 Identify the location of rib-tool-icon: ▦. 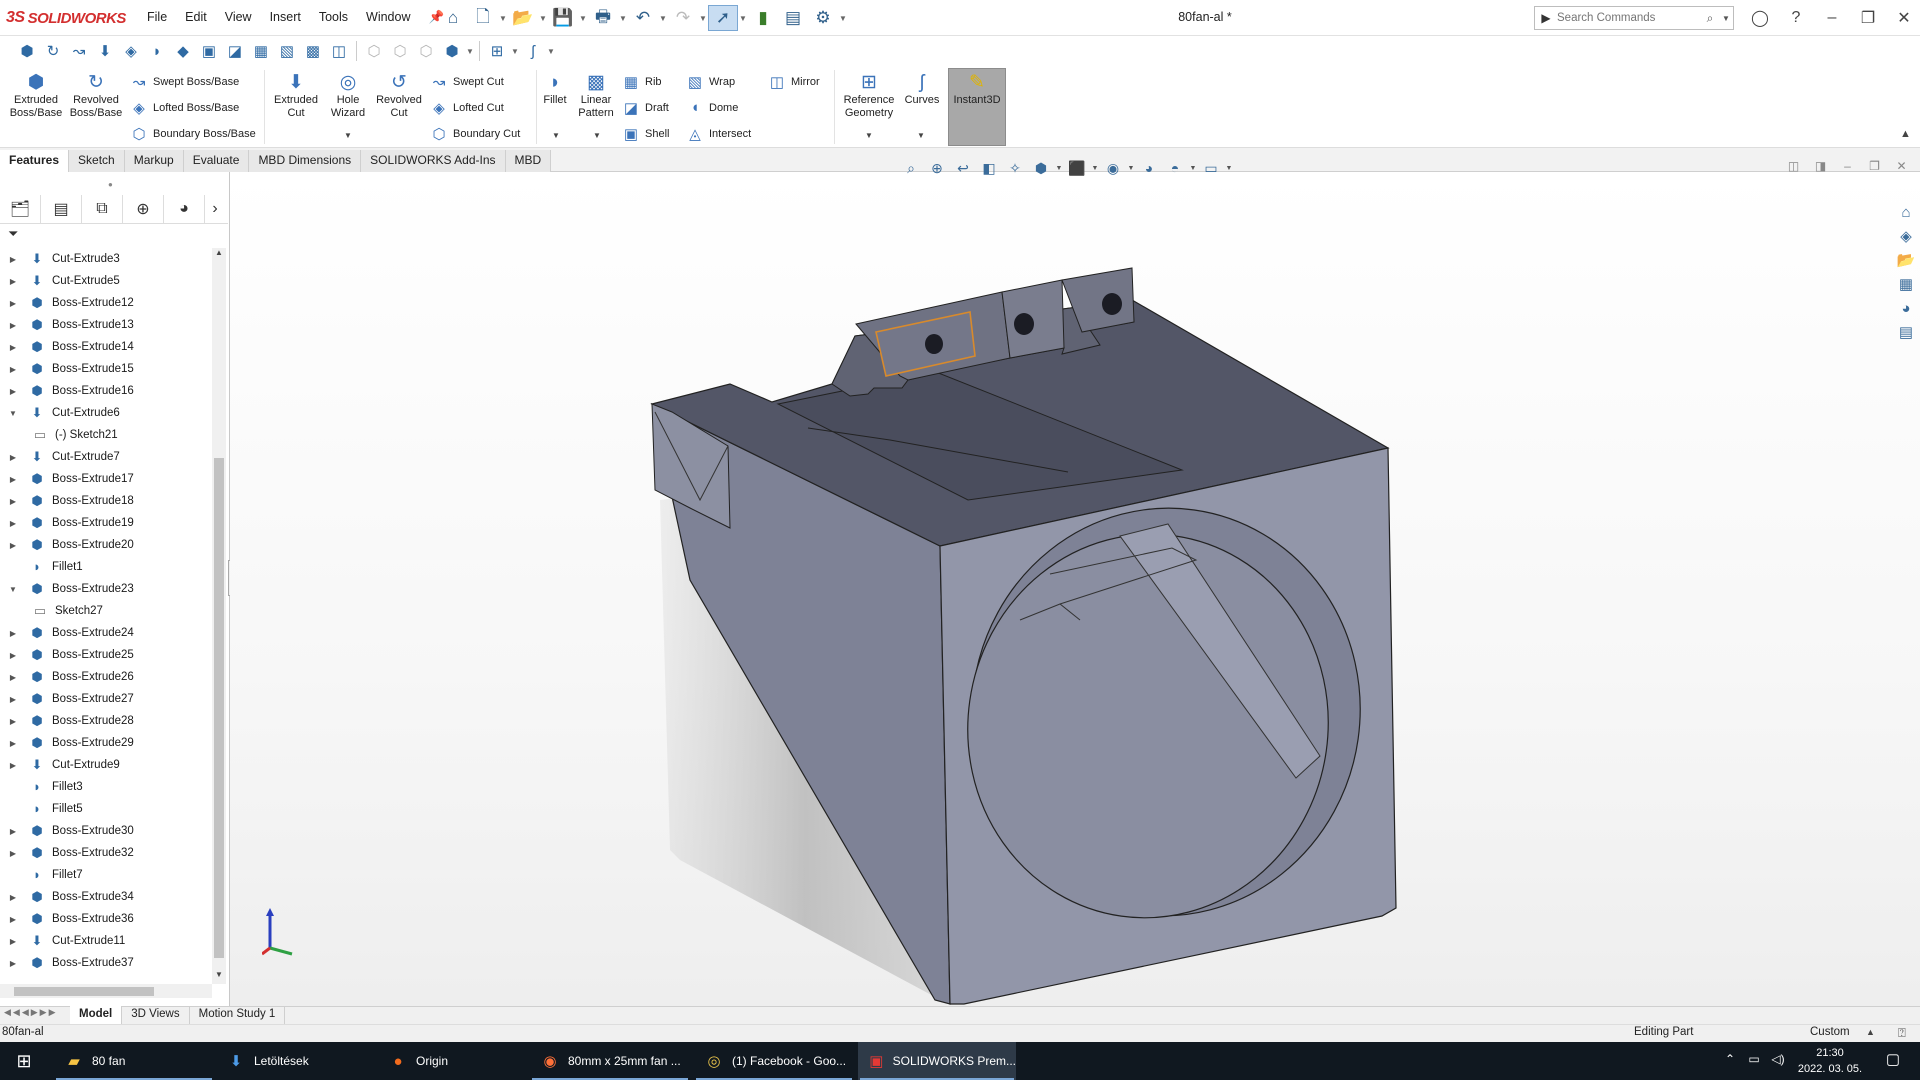
(261, 51).